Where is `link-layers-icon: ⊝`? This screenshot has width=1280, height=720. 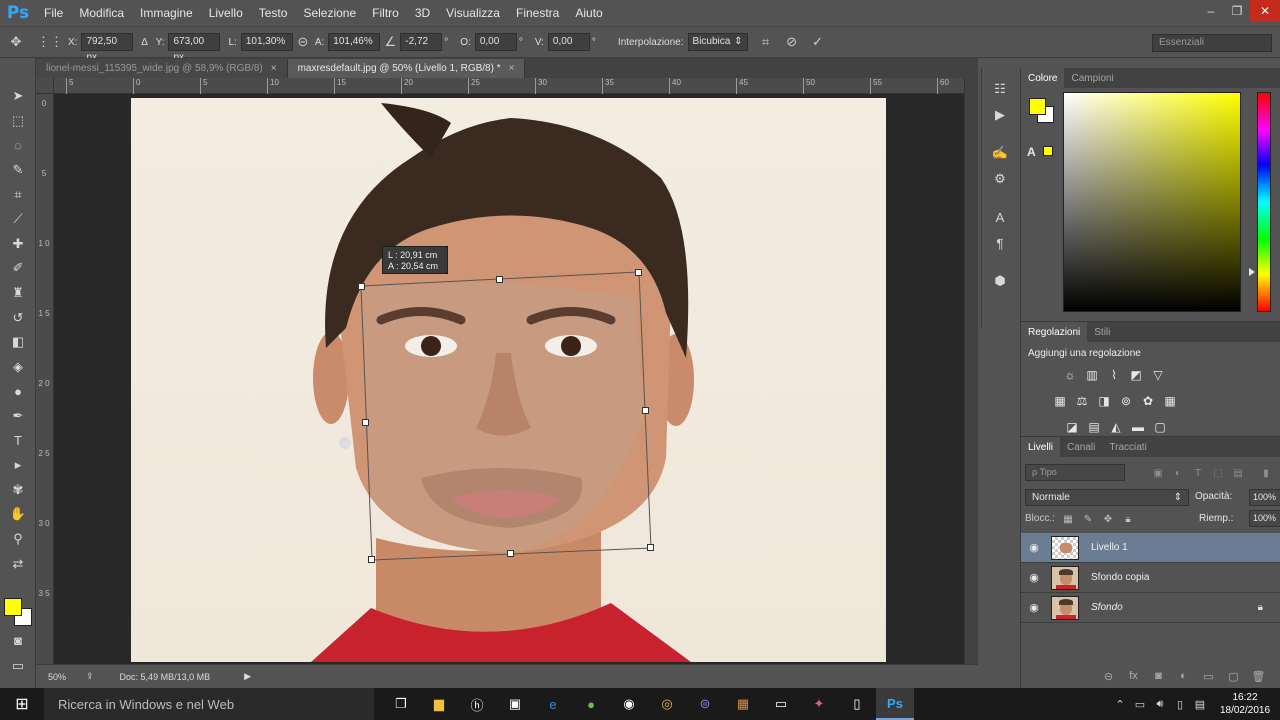 link-layers-icon: ⊝ is located at coordinates (1108, 676).